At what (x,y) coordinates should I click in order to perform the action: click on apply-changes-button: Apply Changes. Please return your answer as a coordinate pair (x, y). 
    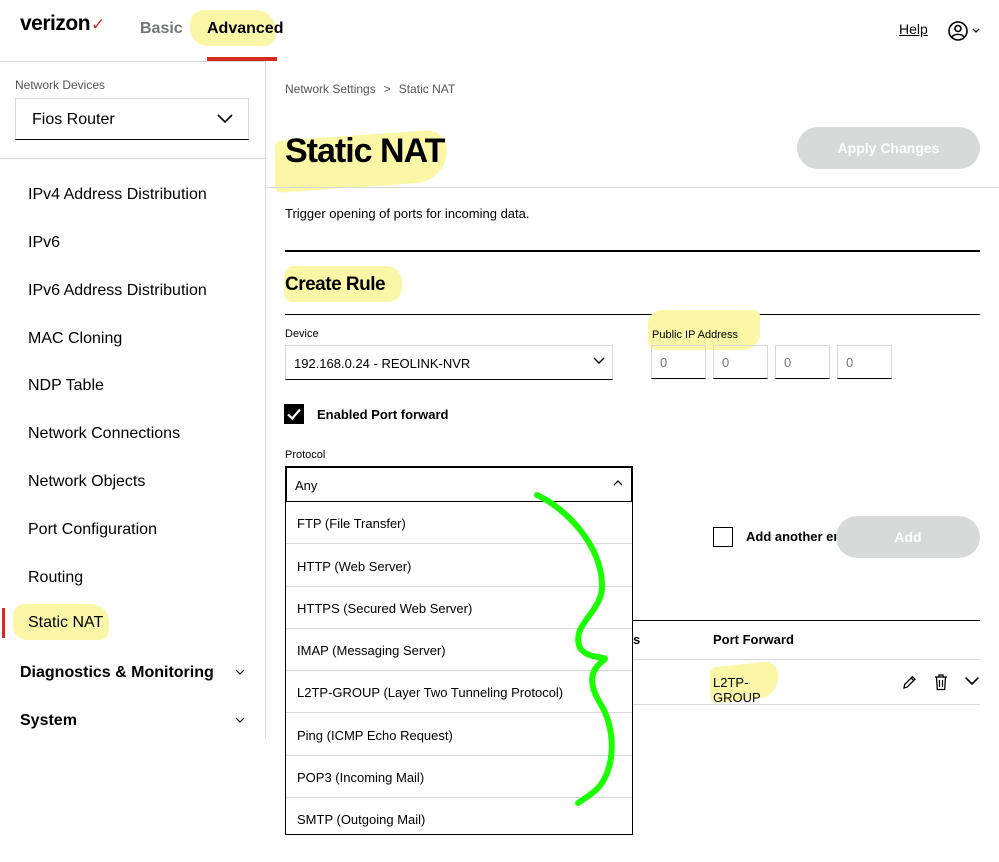
    Looking at the image, I should click on (888, 148).